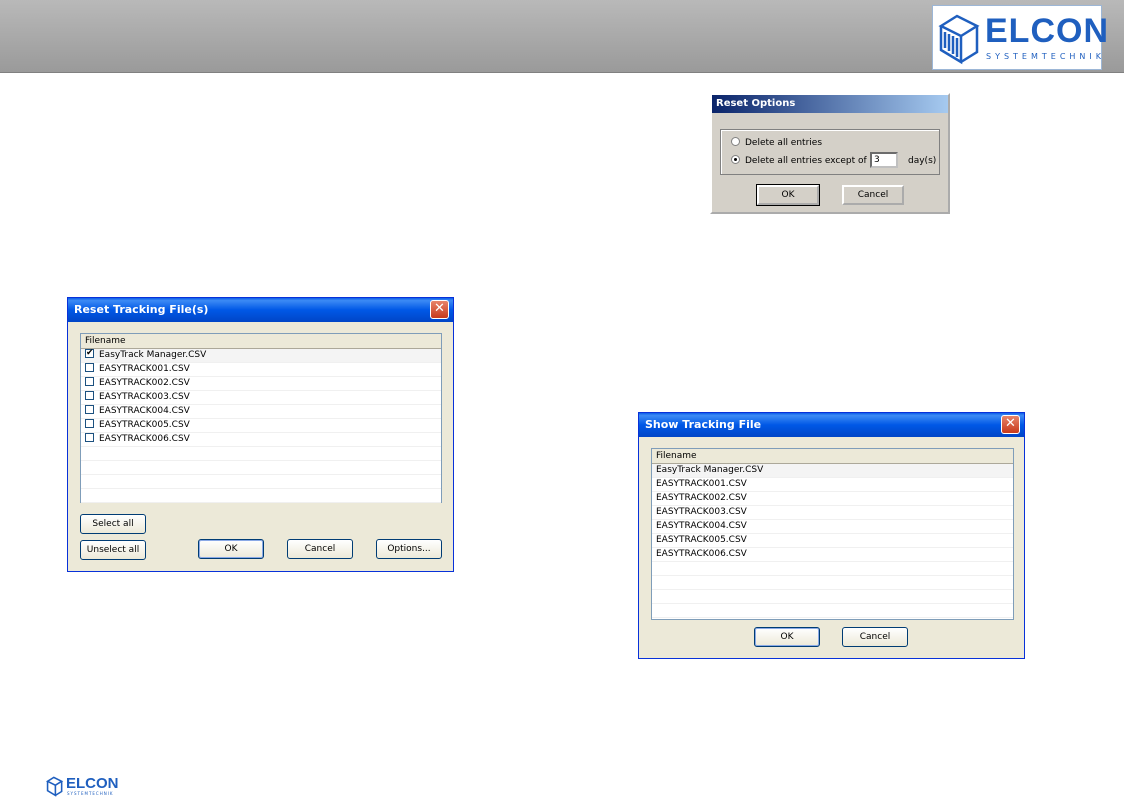 This screenshot has width=1124, height=799. What do you see at coordinates (144, 369) in the screenshot?
I see `file-name: EASYTRACK001.CSV` at bounding box center [144, 369].